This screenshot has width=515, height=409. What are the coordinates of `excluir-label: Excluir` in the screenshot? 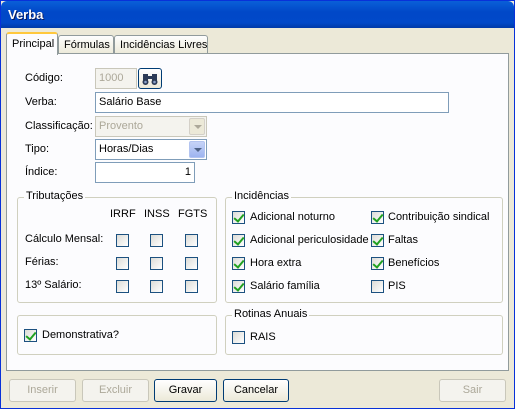 It's located at (115, 390).